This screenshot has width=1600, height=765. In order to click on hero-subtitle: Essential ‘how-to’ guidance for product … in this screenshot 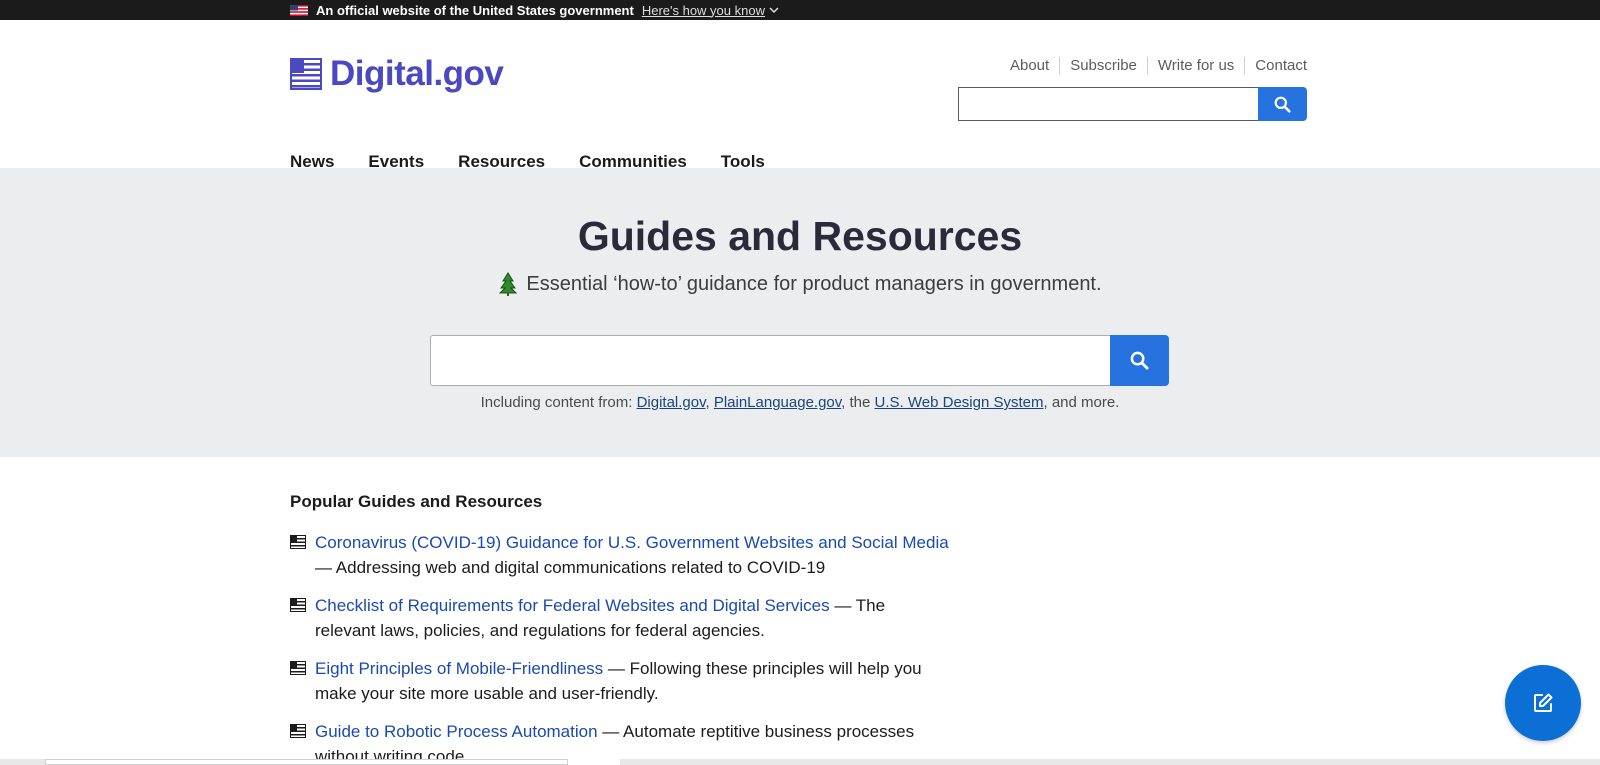, I will do `click(800, 284)`.